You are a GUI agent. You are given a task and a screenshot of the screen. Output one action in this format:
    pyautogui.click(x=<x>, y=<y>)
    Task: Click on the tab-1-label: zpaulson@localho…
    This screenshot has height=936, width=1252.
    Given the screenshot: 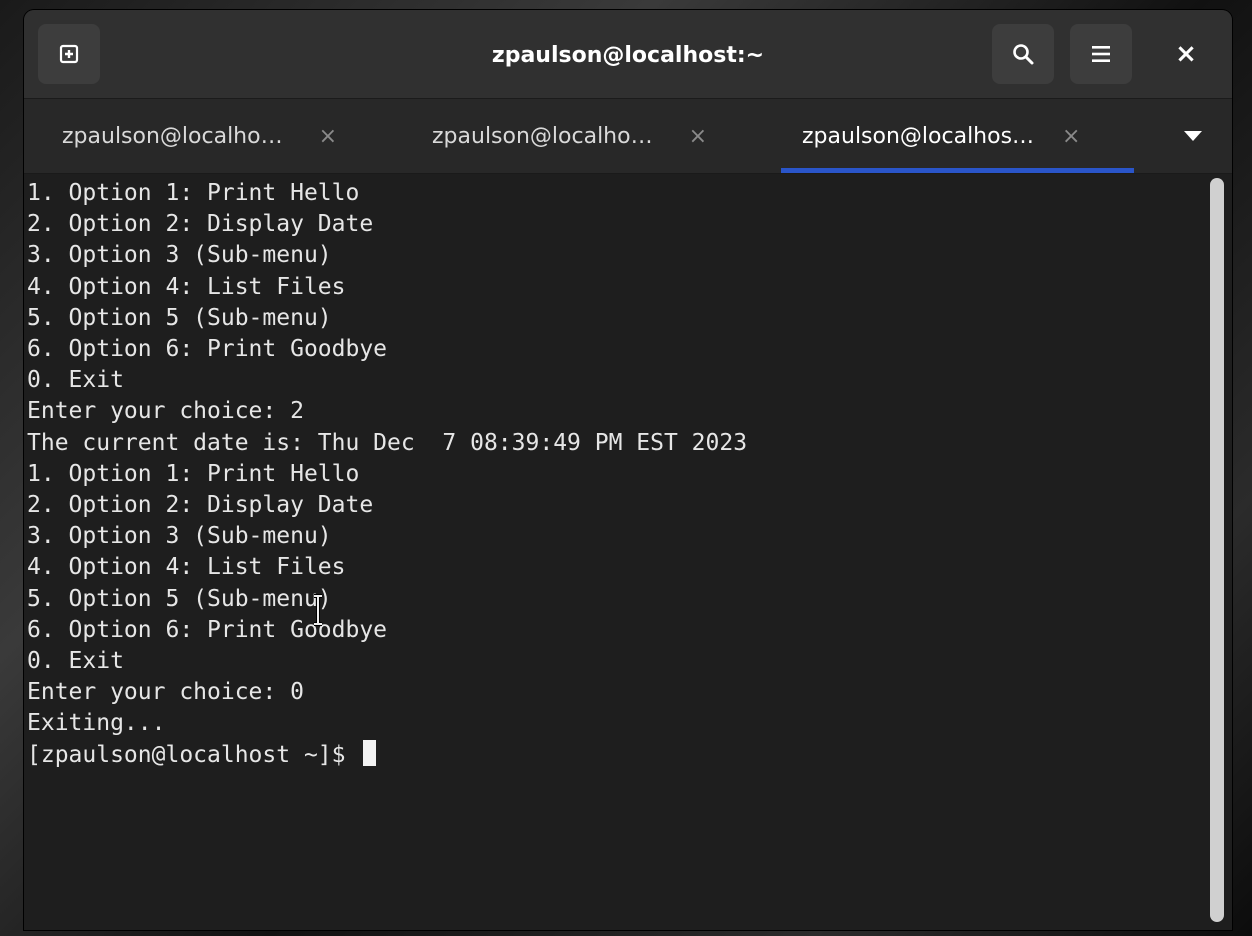 What is the action you would take?
    pyautogui.click(x=172, y=136)
    